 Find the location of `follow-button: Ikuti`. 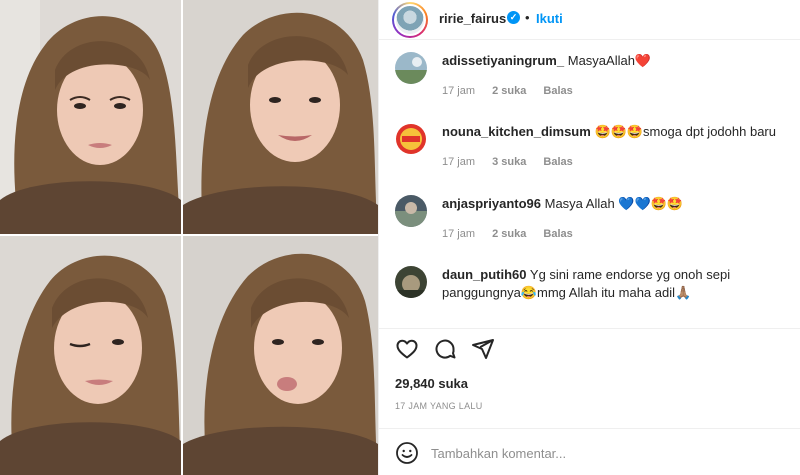

follow-button: Ikuti is located at coordinates (549, 18).